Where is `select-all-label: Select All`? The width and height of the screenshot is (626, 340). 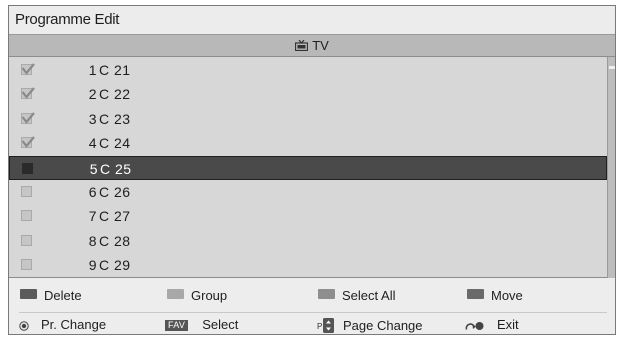
select-all-label: Select All is located at coordinates (369, 295).